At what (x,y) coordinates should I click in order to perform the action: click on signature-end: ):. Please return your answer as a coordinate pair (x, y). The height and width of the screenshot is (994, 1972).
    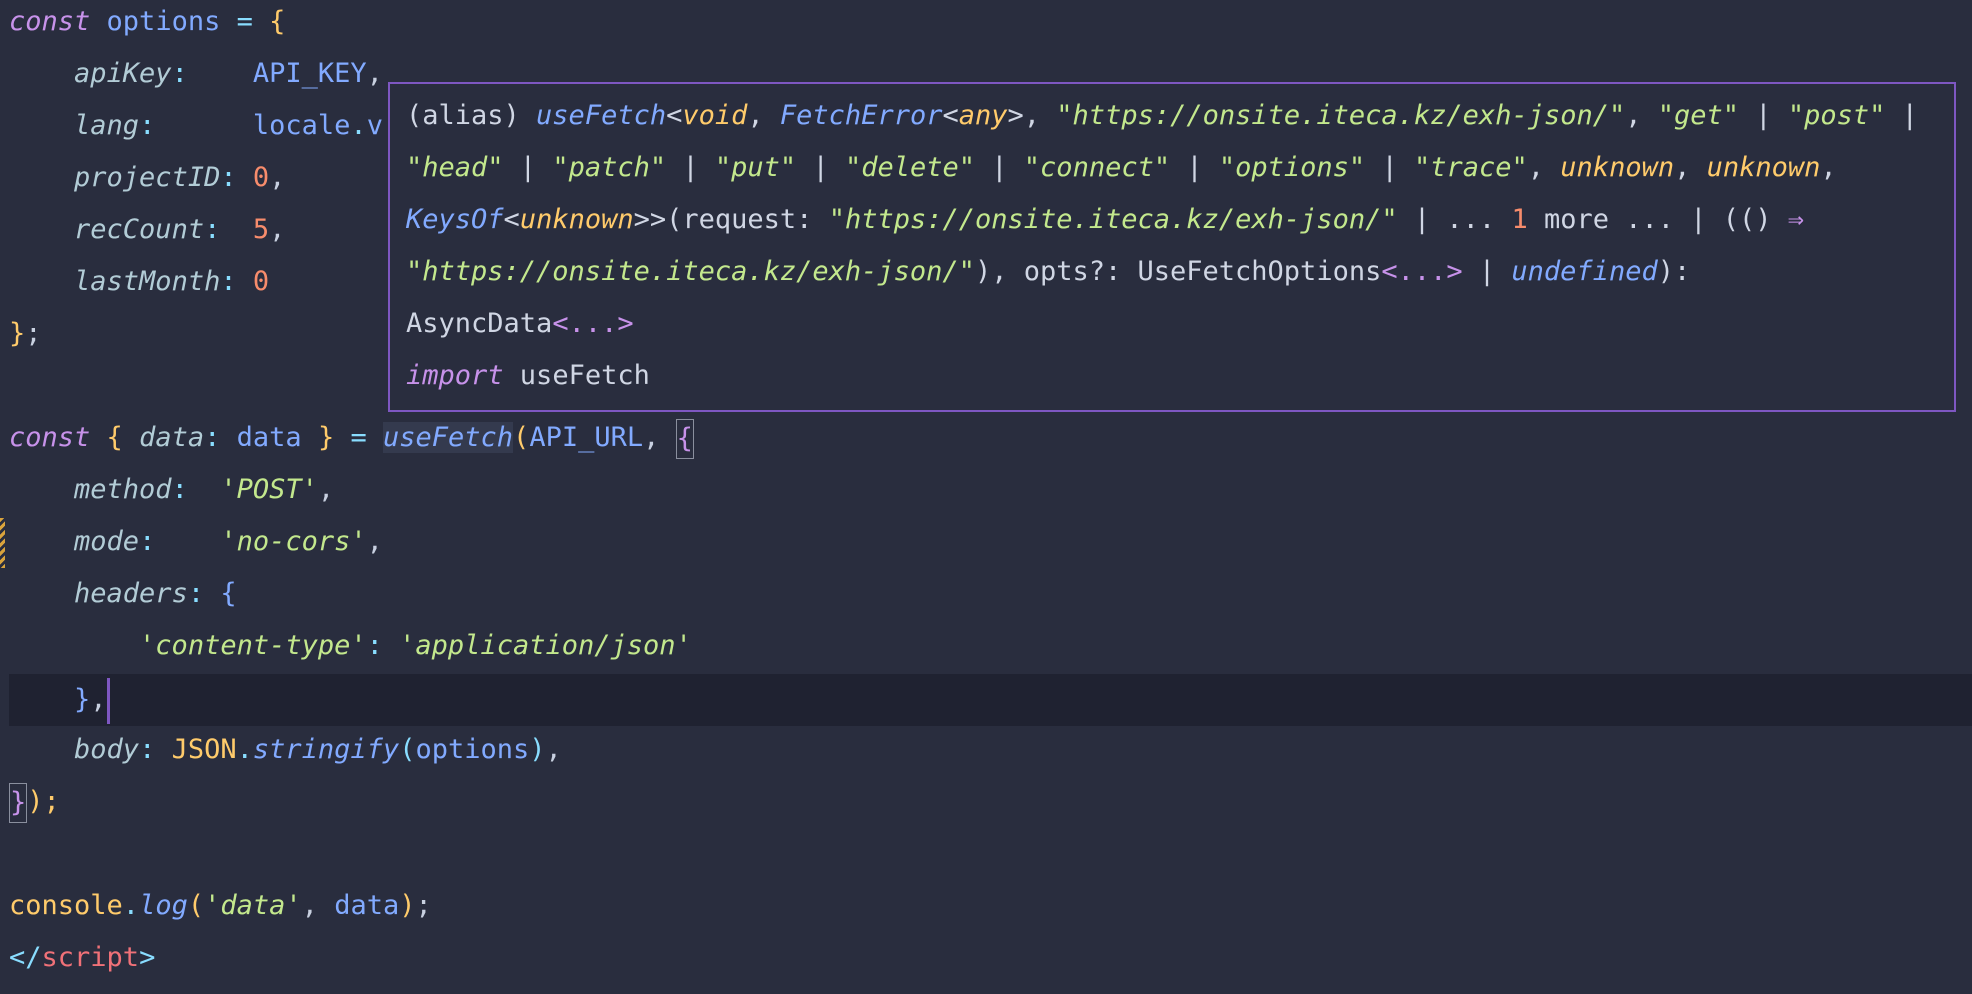
    Looking at the image, I should click on (1674, 271).